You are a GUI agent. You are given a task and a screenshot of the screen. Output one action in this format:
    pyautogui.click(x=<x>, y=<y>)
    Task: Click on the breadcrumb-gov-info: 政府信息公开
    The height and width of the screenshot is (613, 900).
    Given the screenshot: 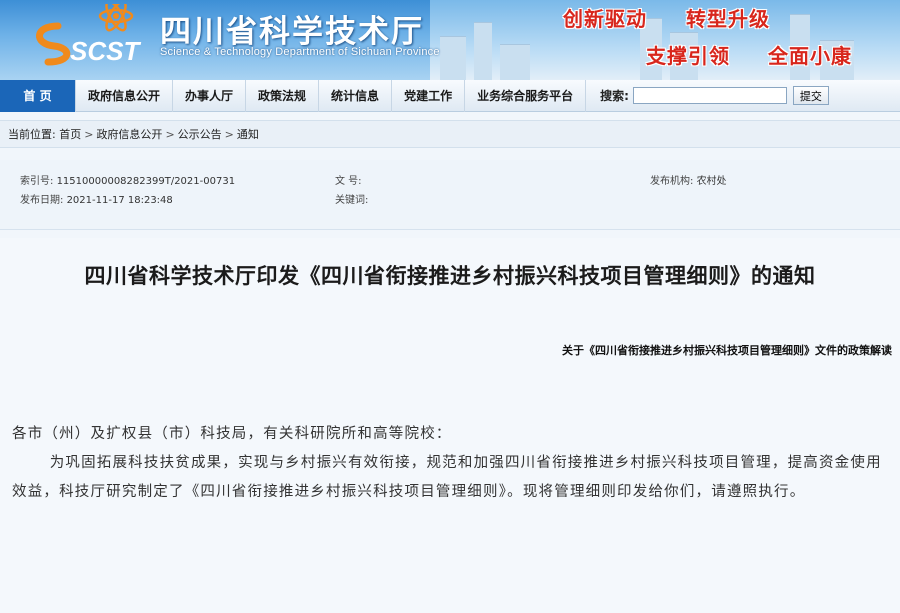 What is the action you would take?
    pyautogui.click(x=129, y=134)
    